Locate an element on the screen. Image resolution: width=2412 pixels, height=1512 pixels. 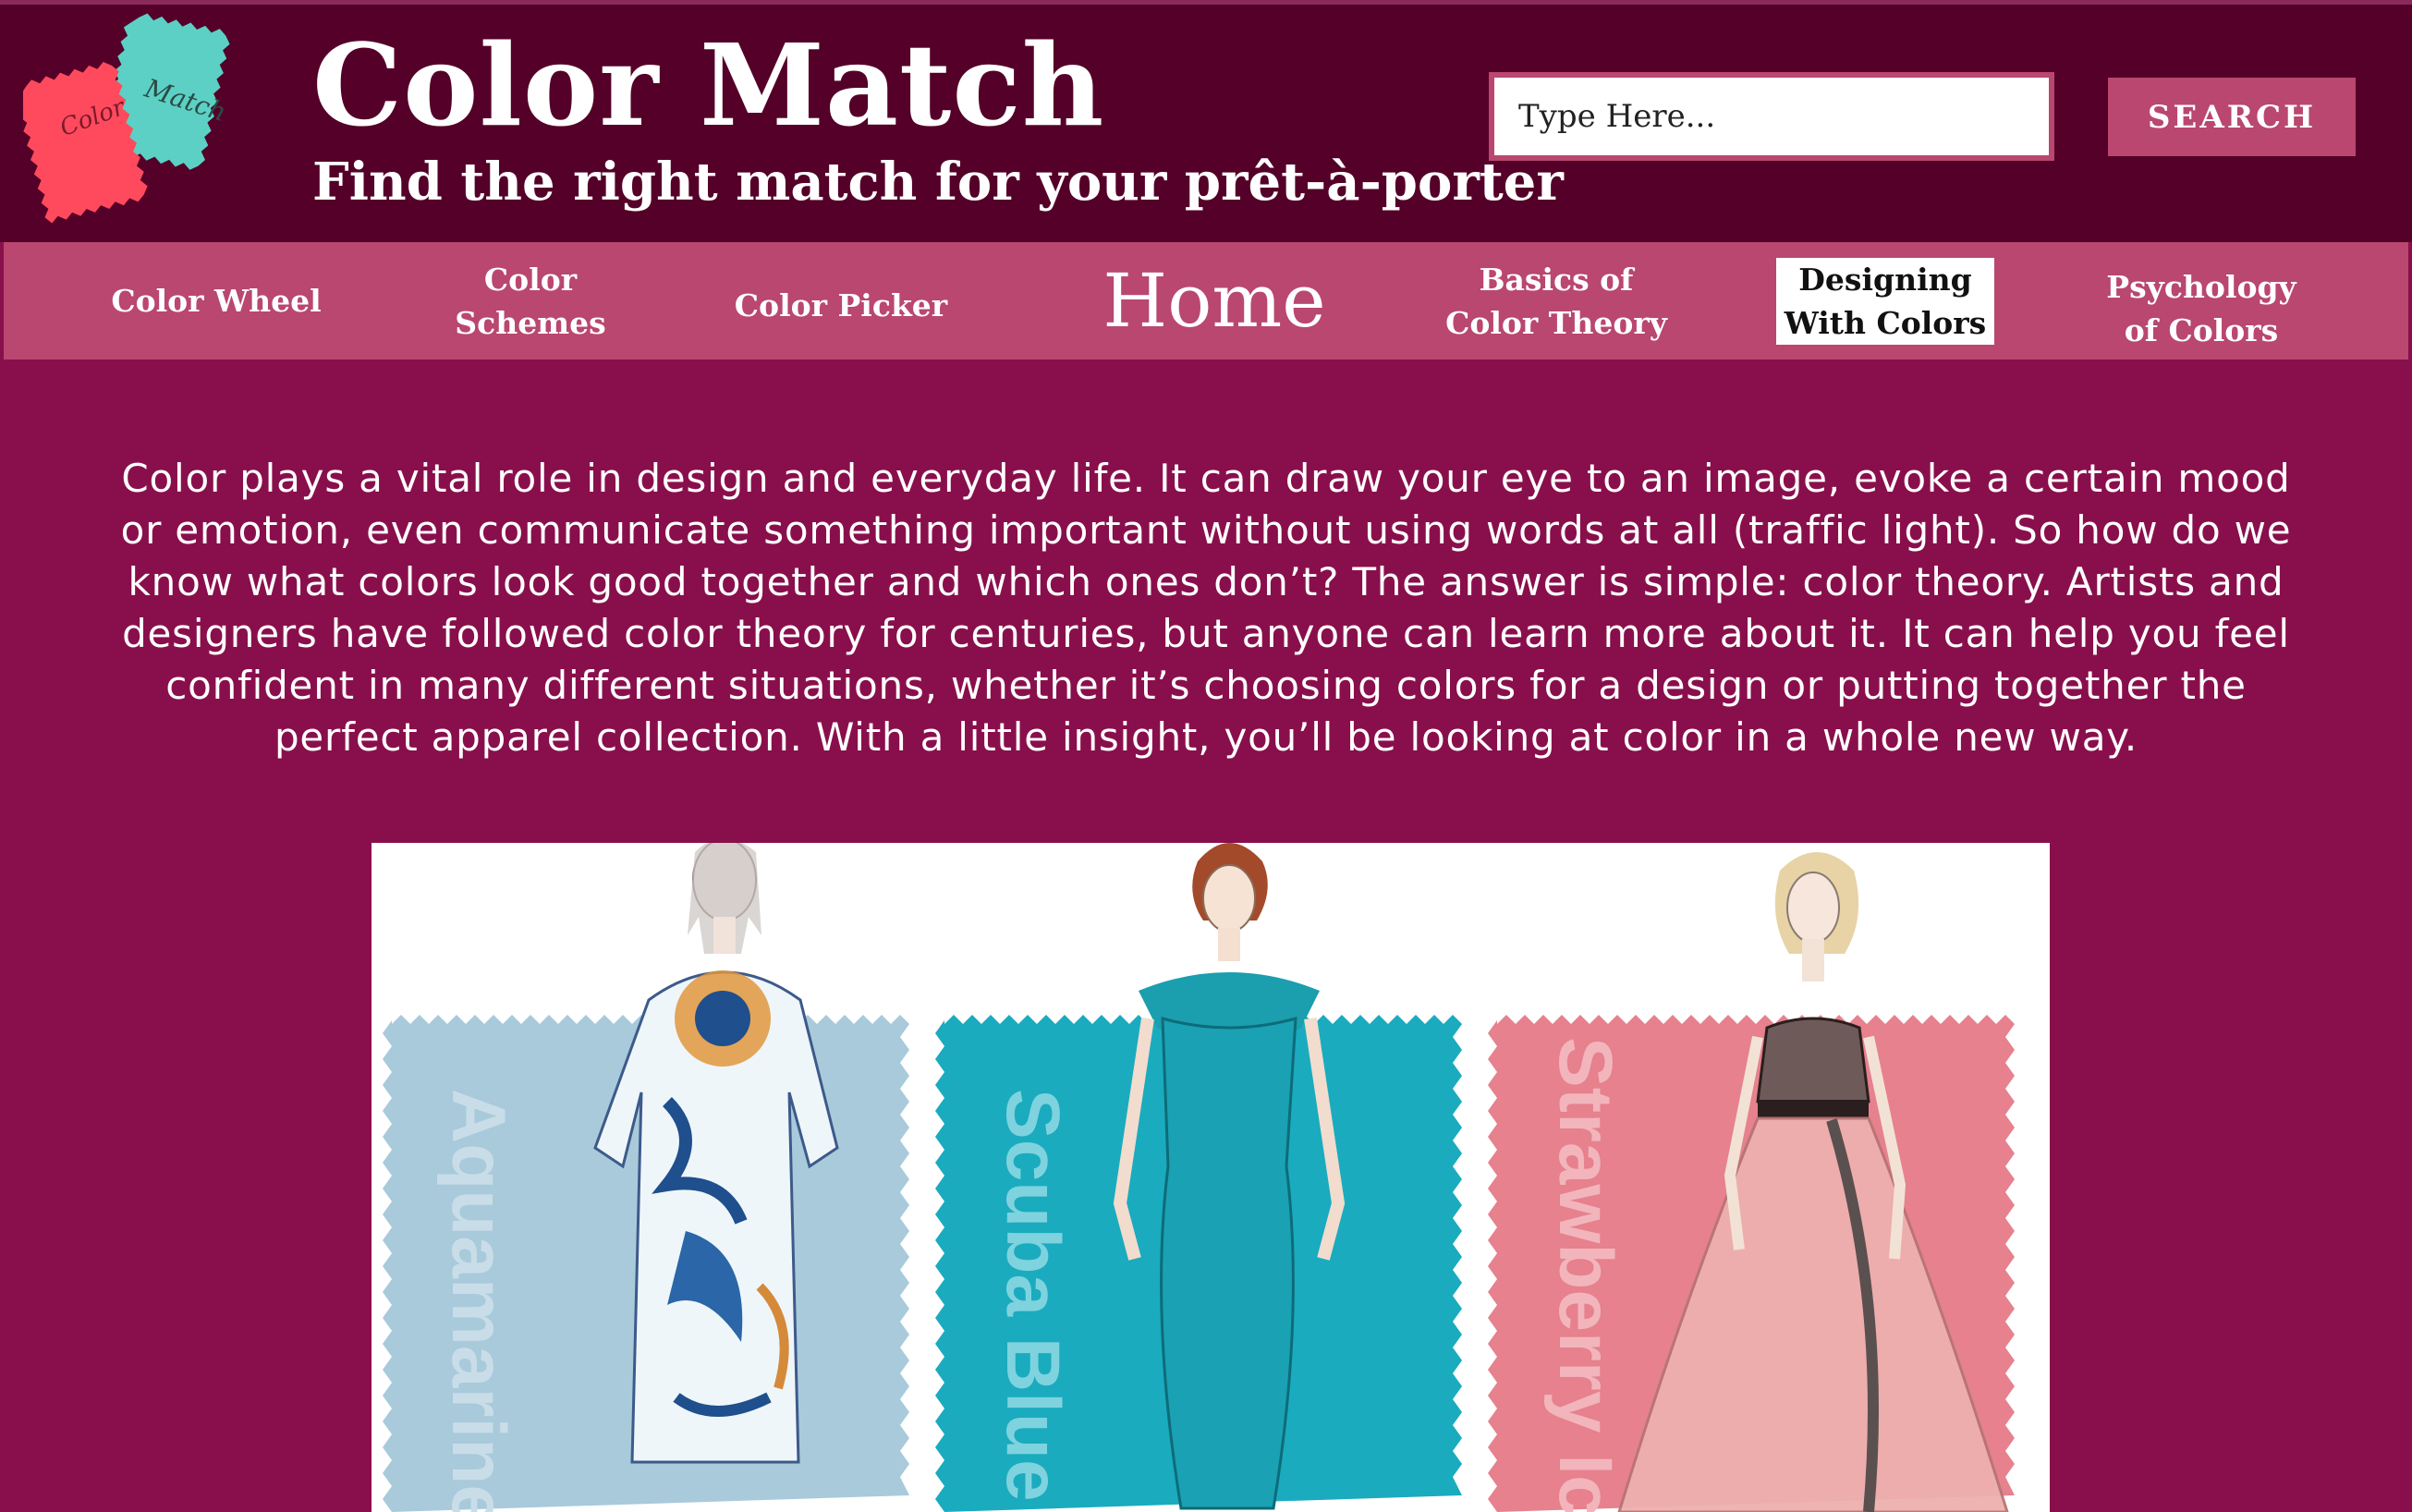
nav-item-label: Color Wheel is located at coordinates (216, 301).